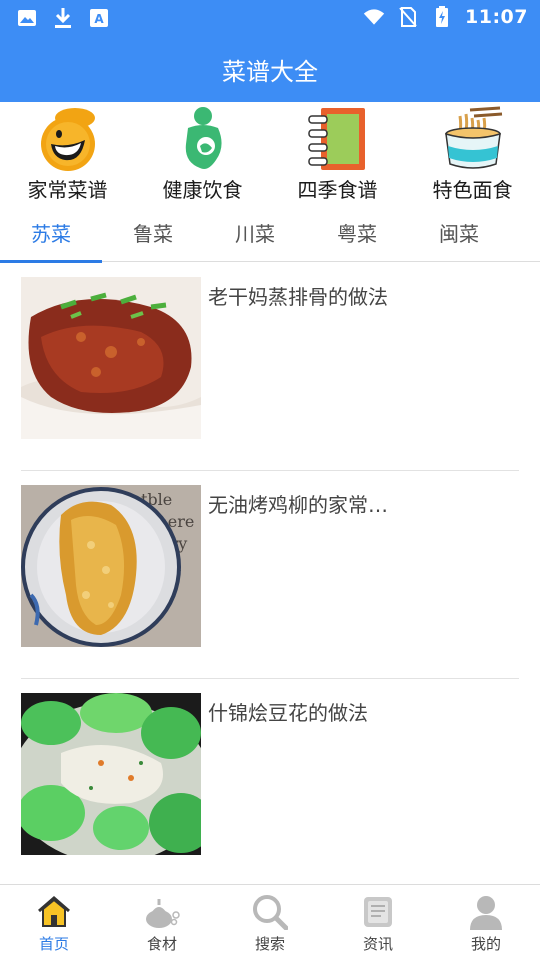 This screenshot has width=540, height=960. Describe the element at coordinates (485, 944) in the screenshot. I see `nav-label: 我的` at that location.